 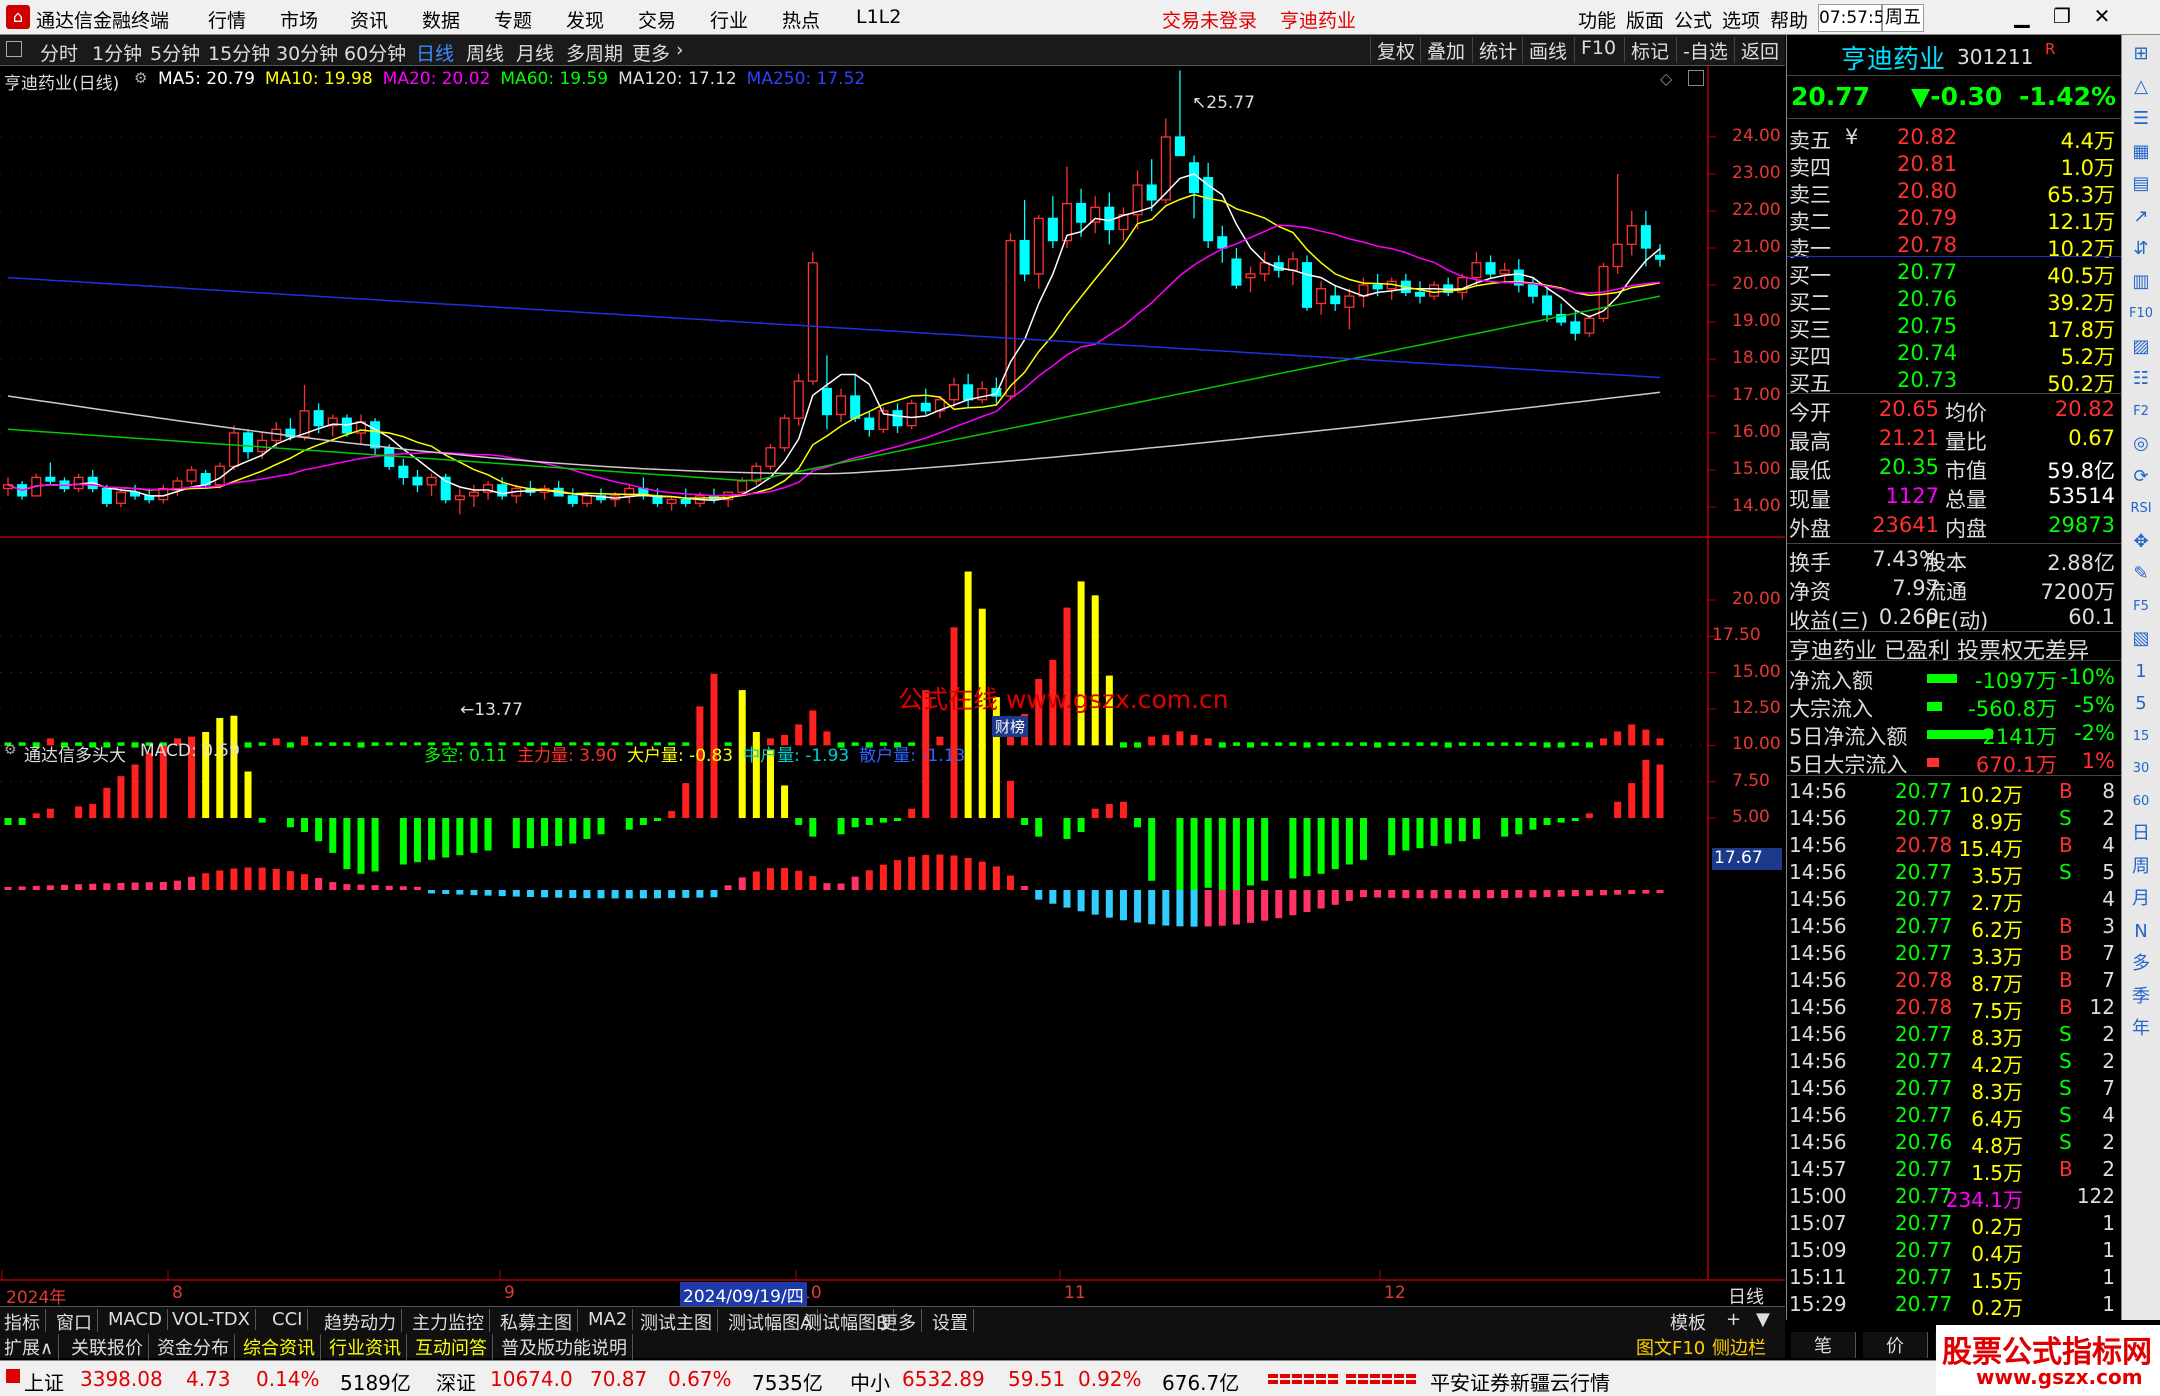 What do you see at coordinates (369, 19) in the screenshot?
I see `menu-3: 资讯` at bounding box center [369, 19].